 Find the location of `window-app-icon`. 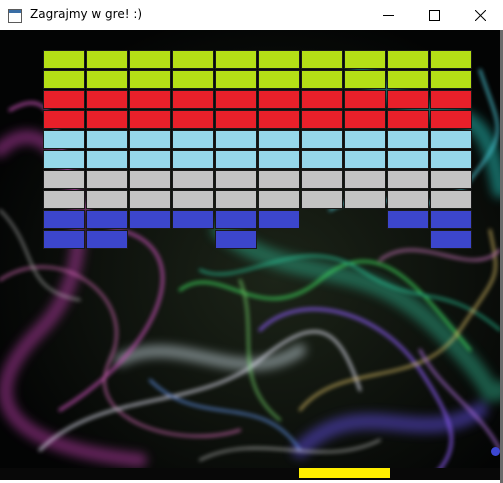

window-app-icon is located at coordinates (15, 15).